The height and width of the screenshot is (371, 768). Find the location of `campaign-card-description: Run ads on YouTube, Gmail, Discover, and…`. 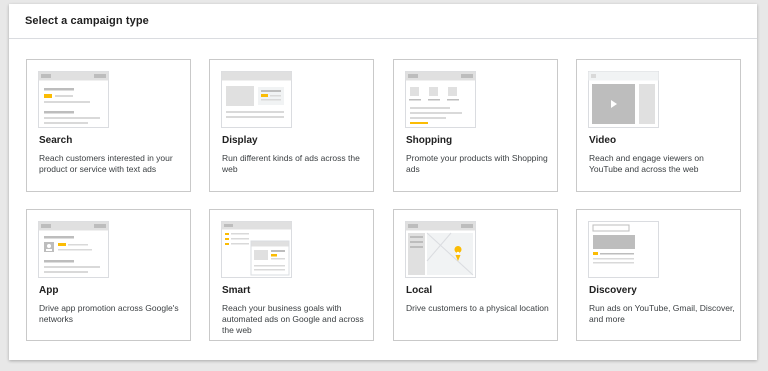

campaign-card-description: Run ads on YouTube, Gmail, Discover, and… is located at coordinates (662, 313).